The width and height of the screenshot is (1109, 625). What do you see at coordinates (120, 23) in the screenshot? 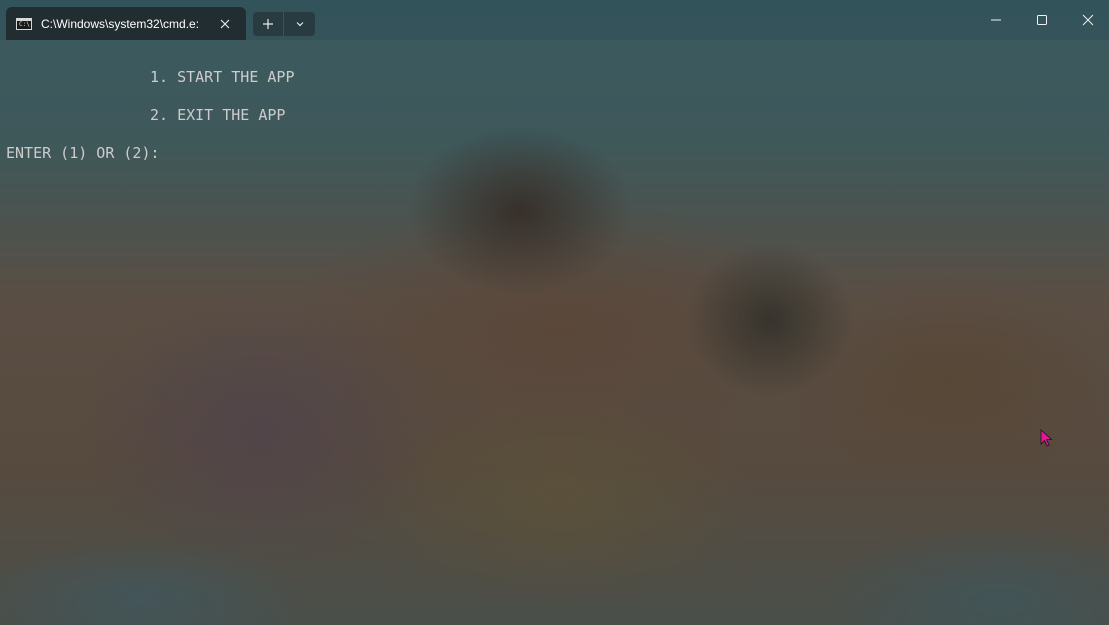
I see `tab-title: C:\Windows\system32\cmd.e:` at bounding box center [120, 23].